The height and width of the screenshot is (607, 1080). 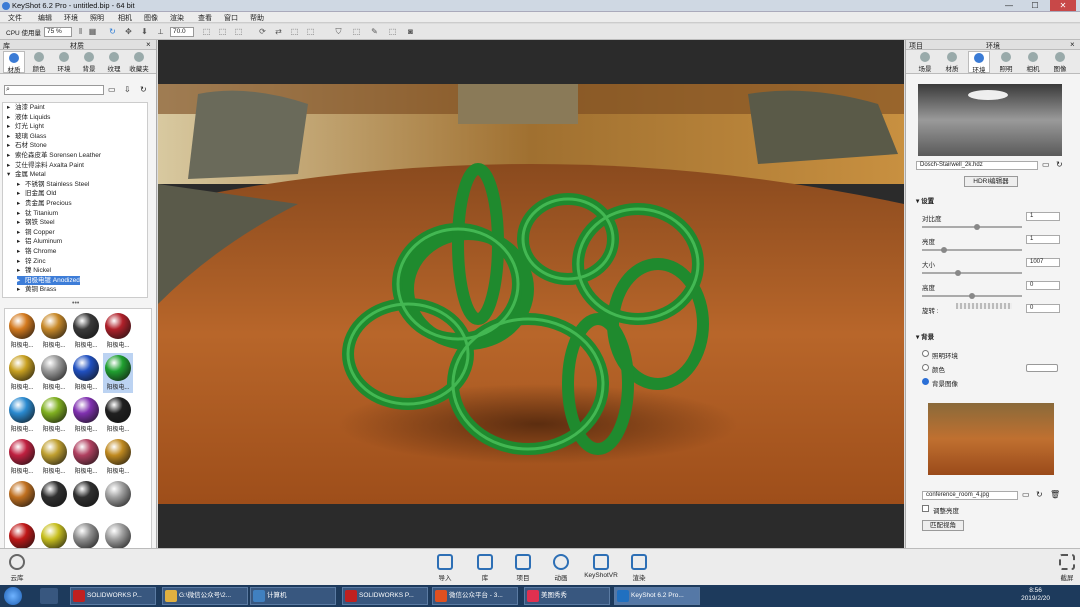 What do you see at coordinates (36, 194) in the screenshot?
I see `tree-item: ▸ 旧金属 Old` at bounding box center [36, 194].